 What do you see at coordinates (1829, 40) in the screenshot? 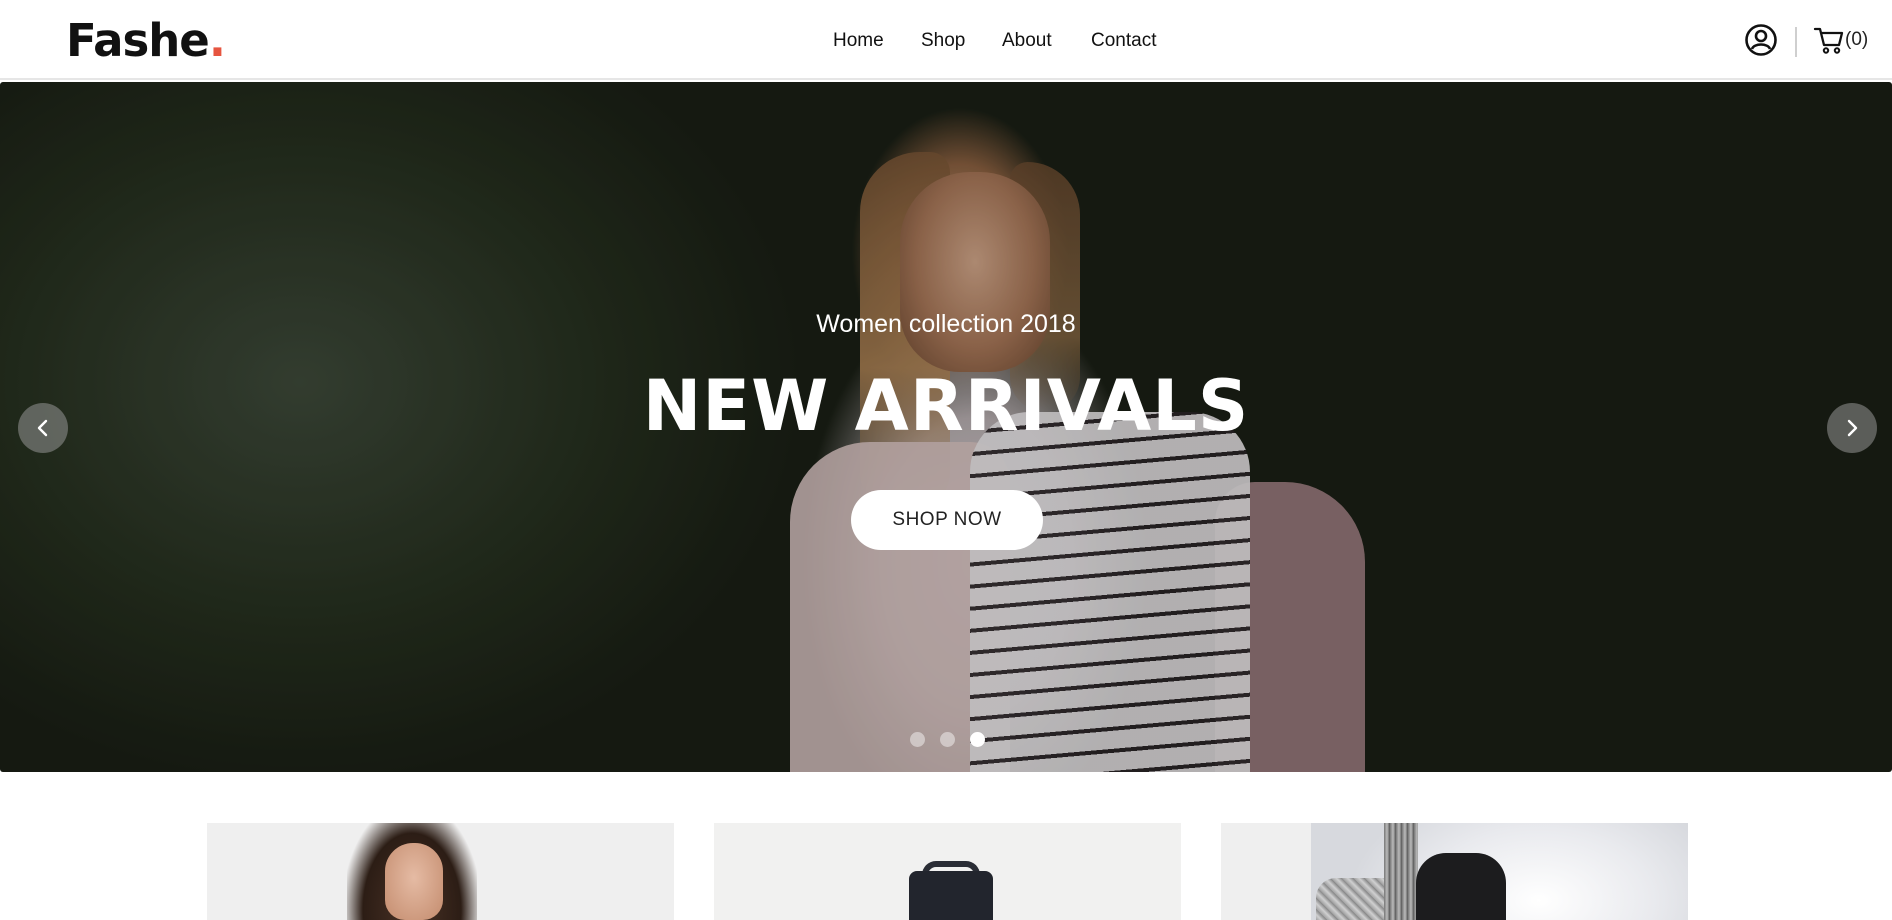
I see `shopping-cart-icon` at bounding box center [1829, 40].